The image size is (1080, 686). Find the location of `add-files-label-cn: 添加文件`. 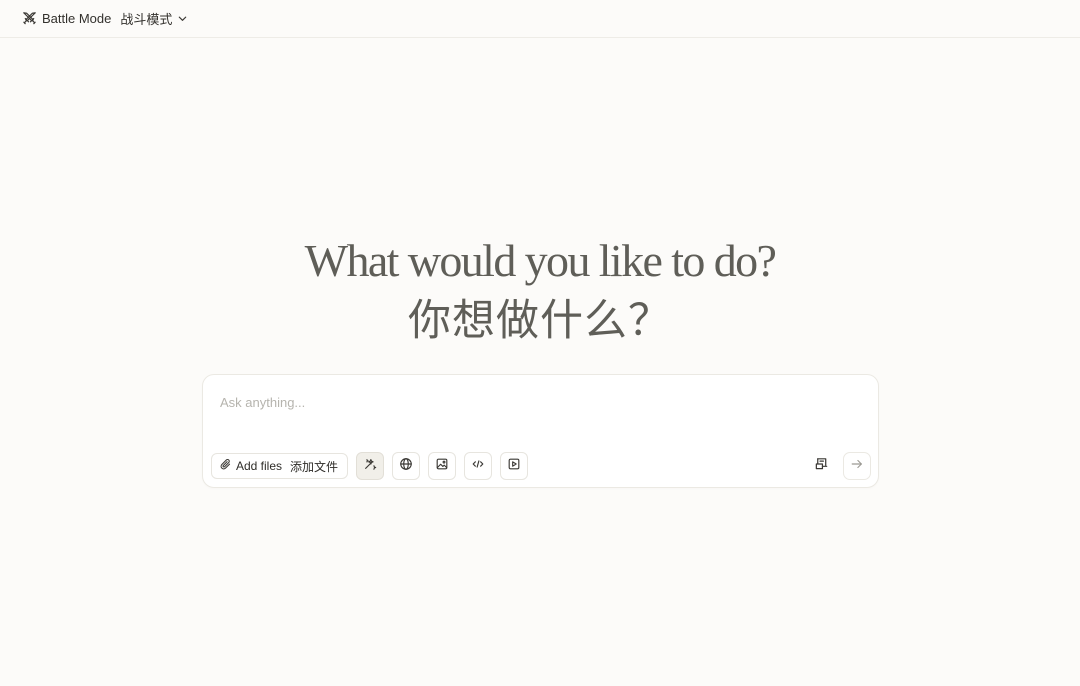

add-files-label-cn: 添加文件 is located at coordinates (314, 466).